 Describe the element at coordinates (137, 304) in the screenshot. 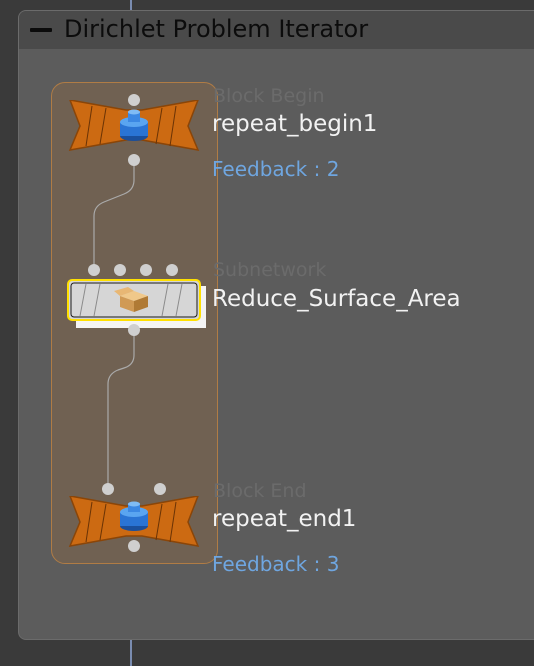

I see `subnetwork-node` at that location.